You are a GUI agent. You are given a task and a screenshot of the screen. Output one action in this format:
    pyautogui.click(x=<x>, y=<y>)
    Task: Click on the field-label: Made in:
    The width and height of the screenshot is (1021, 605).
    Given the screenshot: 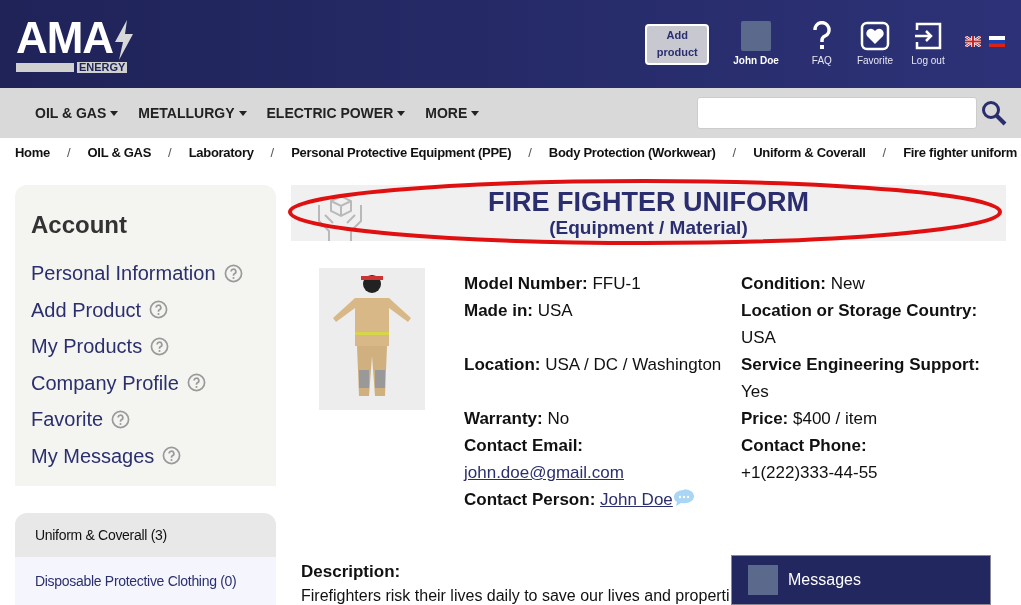 What is the action you would take?
    pyautogui.click(x=498, y=310)
    